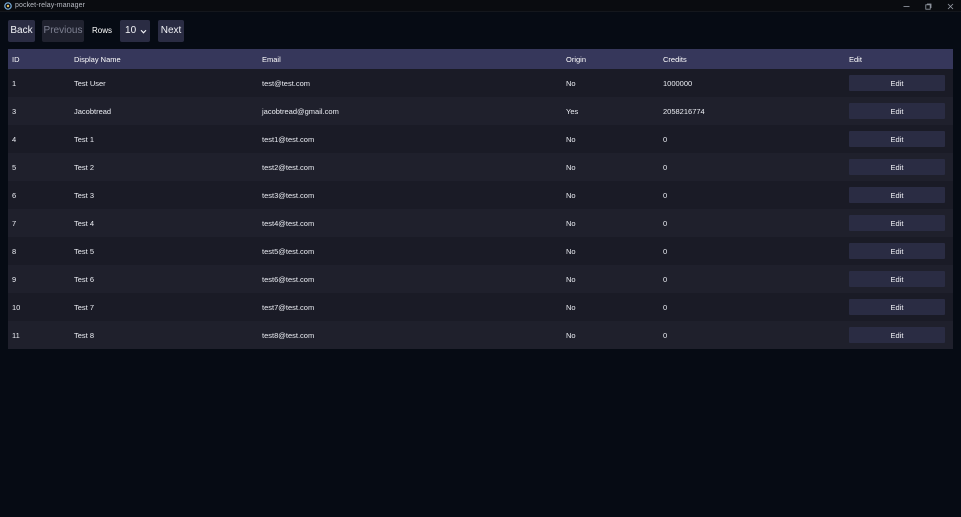 This screenshot has height=517, width=961. I want to click on table-row: 10 Test 7 test7@test.com No 0 Edit, so click(480, 307).